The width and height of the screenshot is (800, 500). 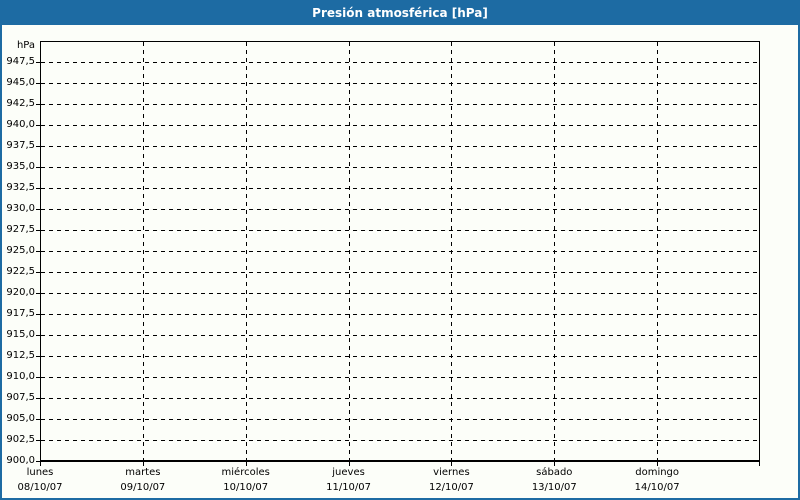 What do you see at coordinates (20, 313) in the screenshot?
I see `y-axis-label: 917,5` at bounding box center [20, 313].